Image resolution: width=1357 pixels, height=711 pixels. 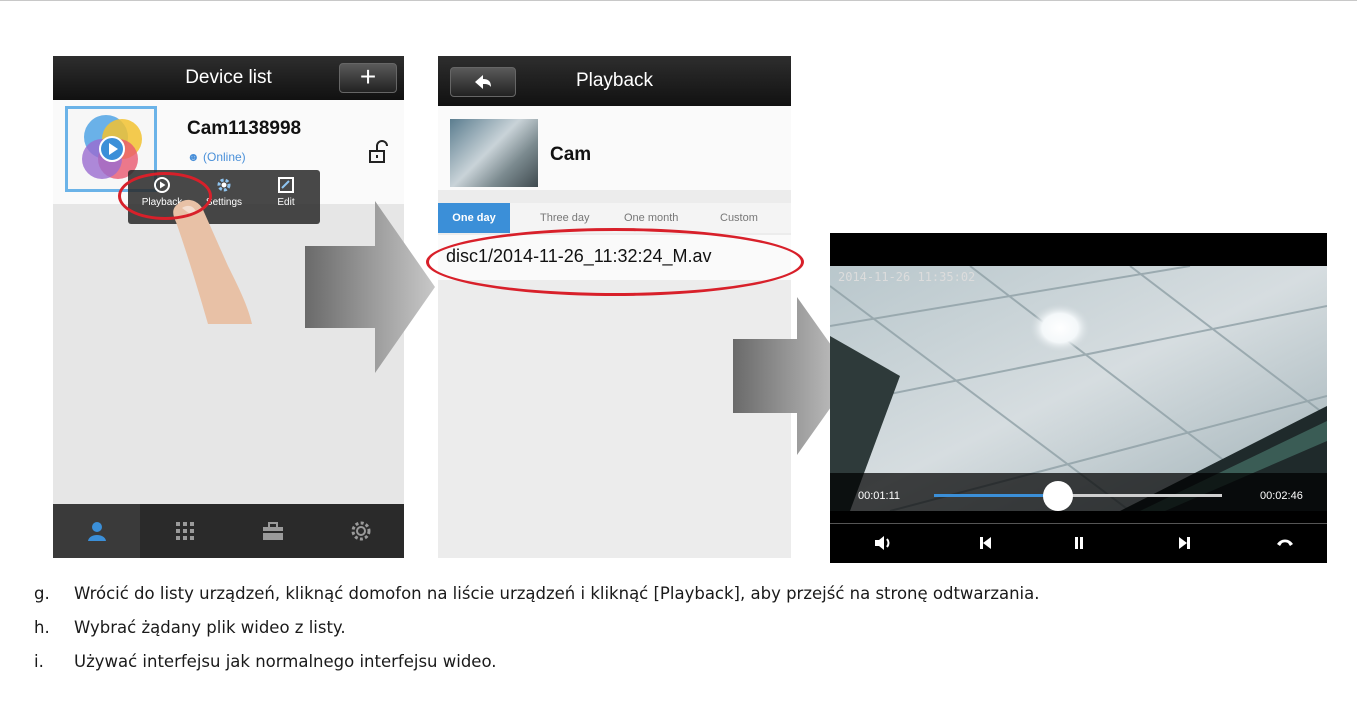 I want to click on instruction-step: h. Wybrać żądany plik wideo z listy., so click(x=679, y=628).